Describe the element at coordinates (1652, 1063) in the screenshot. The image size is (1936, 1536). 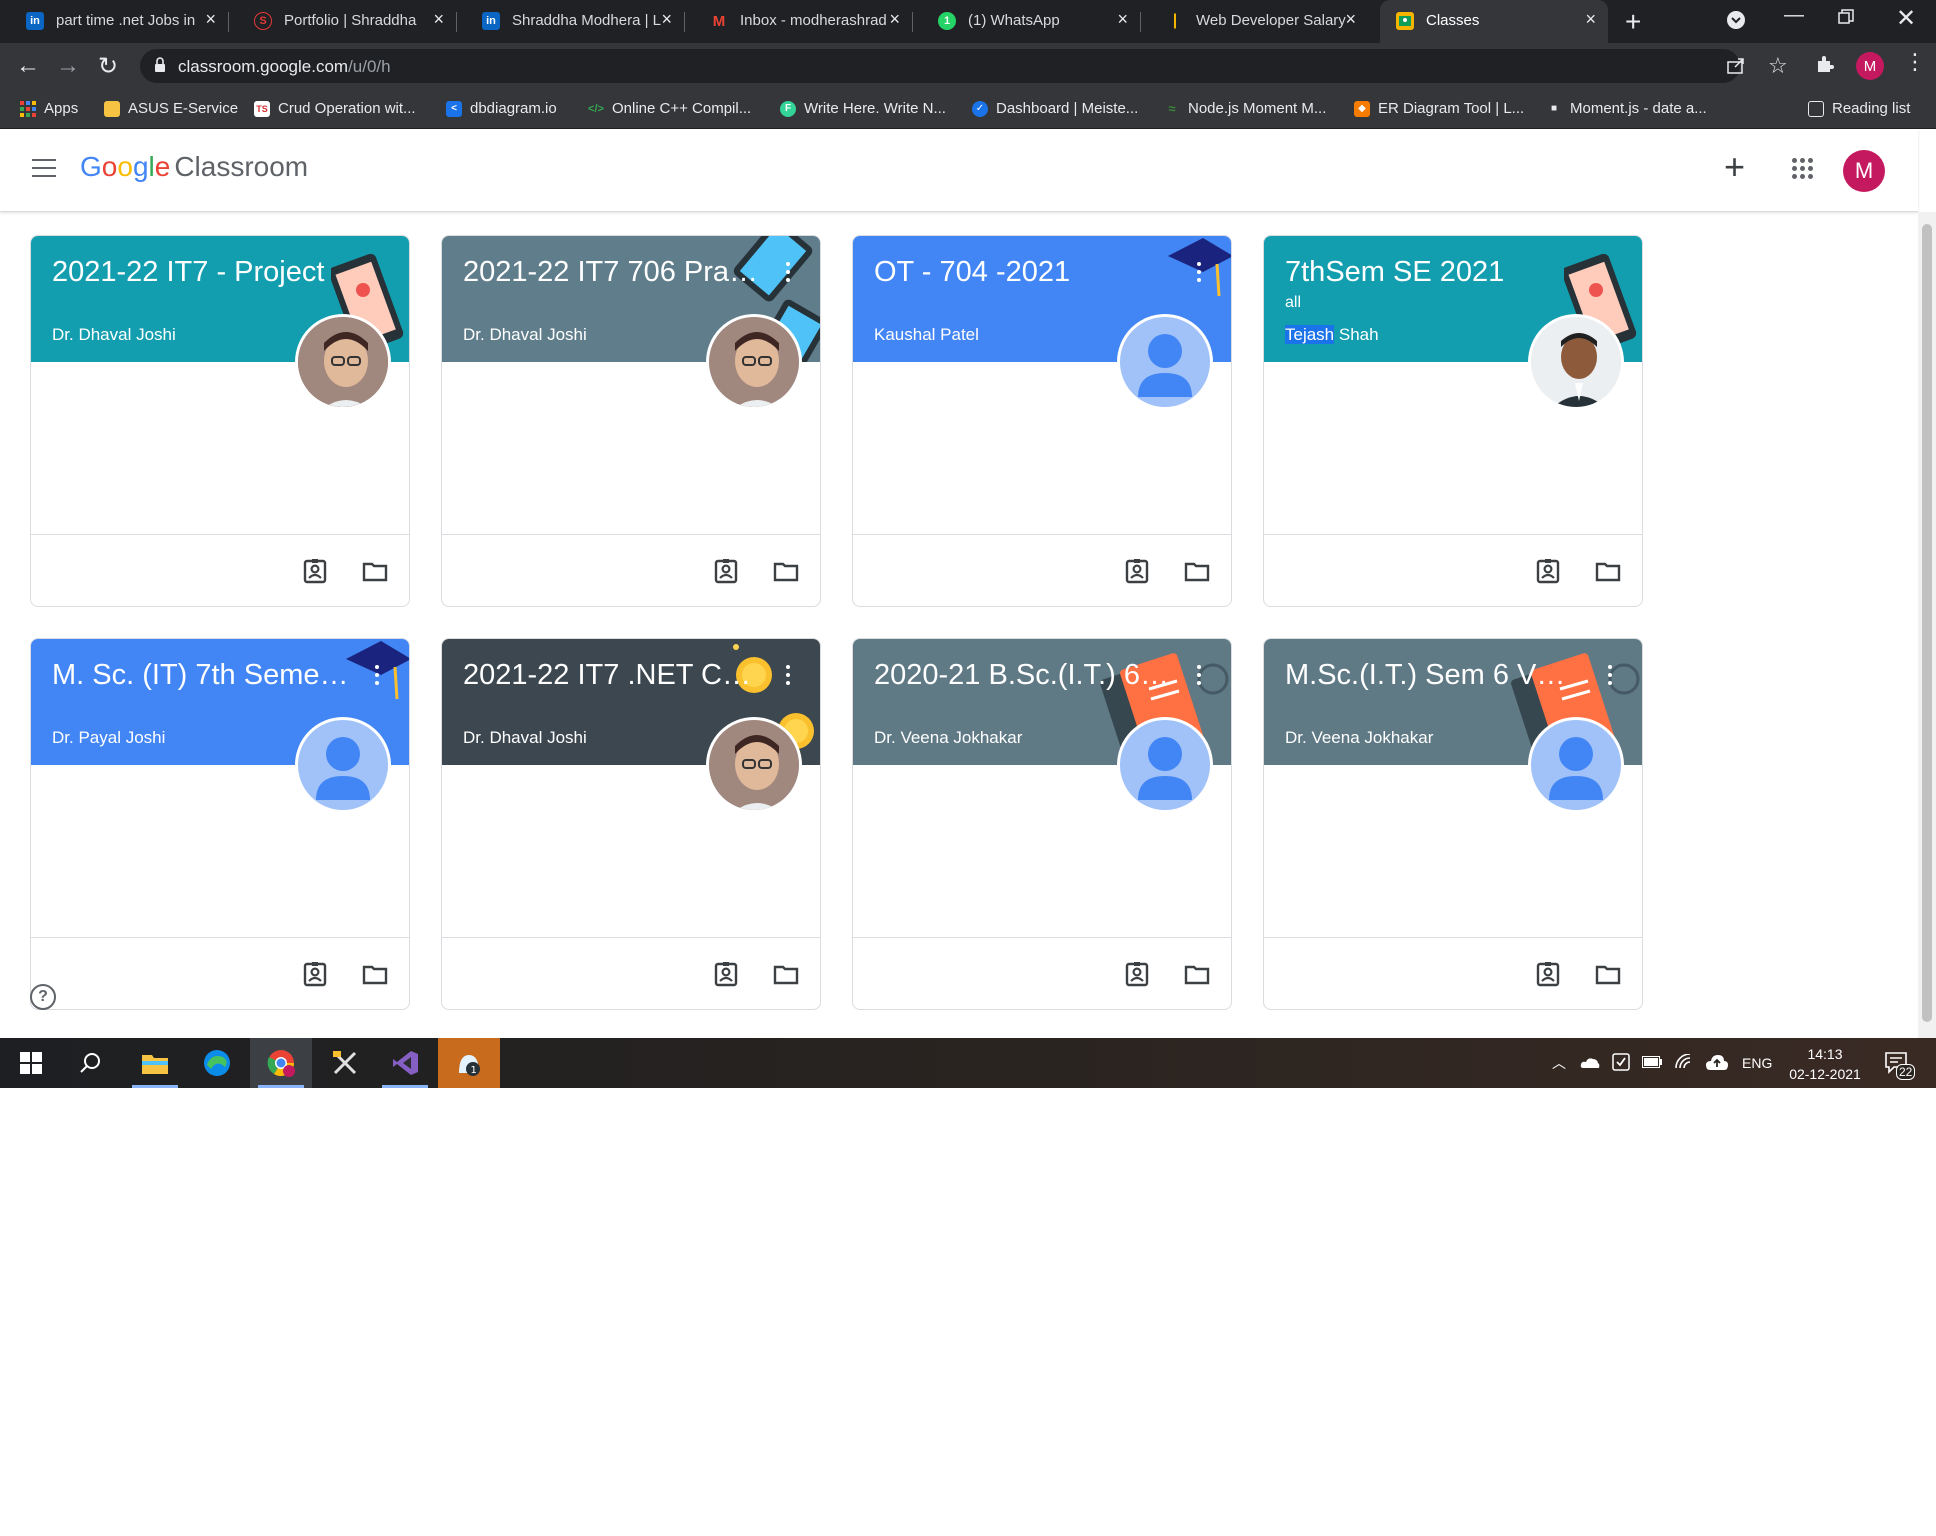
I see `battery-icon` at that location.